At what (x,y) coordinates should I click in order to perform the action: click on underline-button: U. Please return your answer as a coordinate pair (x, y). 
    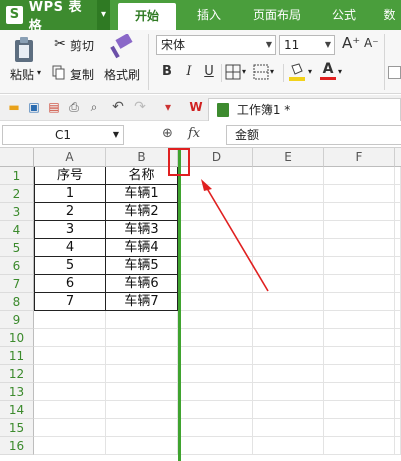
    Looking at the image, I should click on (209, 72).